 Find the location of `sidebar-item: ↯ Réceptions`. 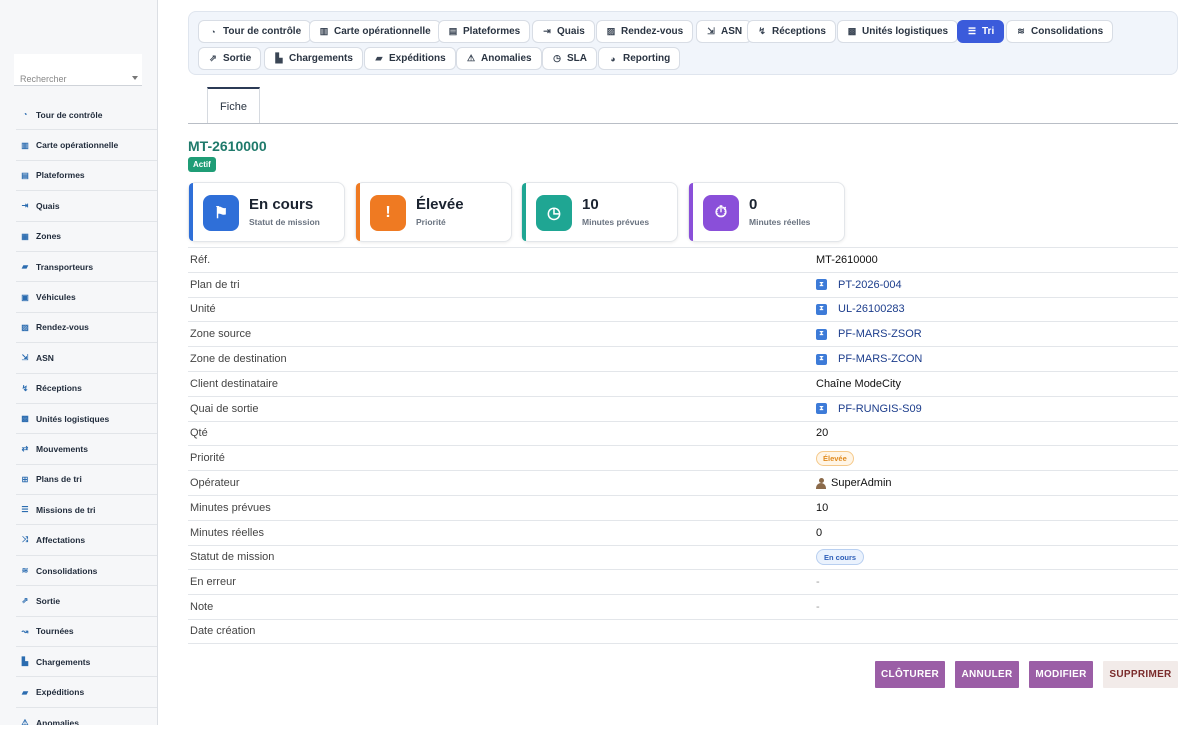

sidebar-item: ↯ Réceptions is located at coordinates (86, 389).